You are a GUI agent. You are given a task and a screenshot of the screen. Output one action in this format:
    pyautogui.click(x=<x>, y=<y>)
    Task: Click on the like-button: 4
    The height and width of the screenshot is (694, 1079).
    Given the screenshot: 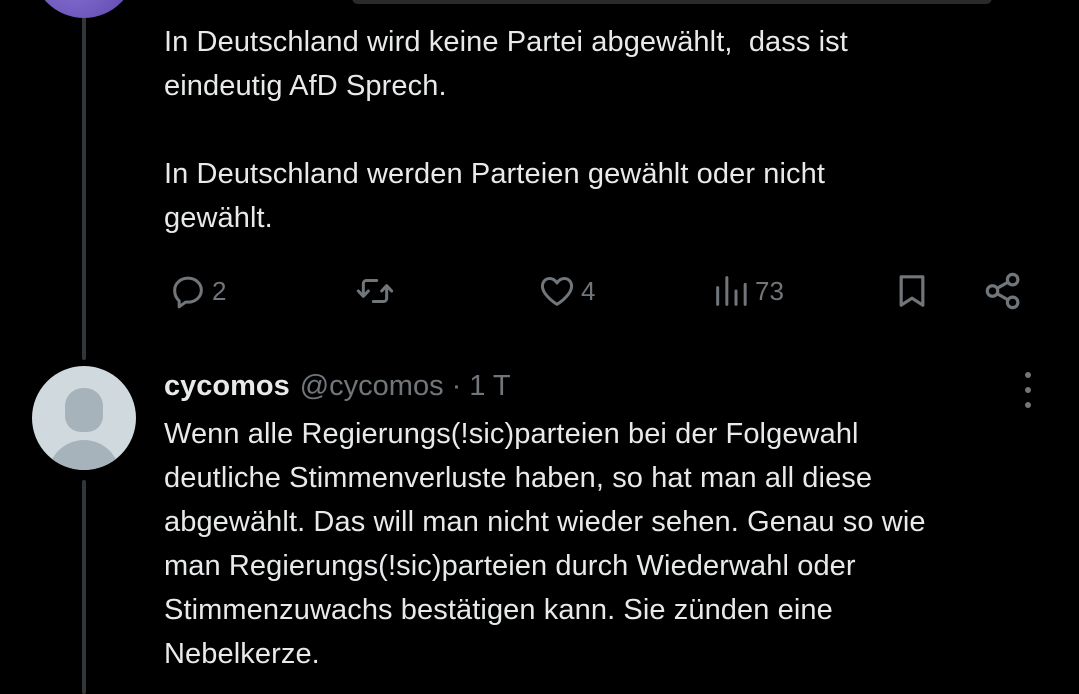 What is the action you would take?
    pyautogui.click(x=566, y=291)
    